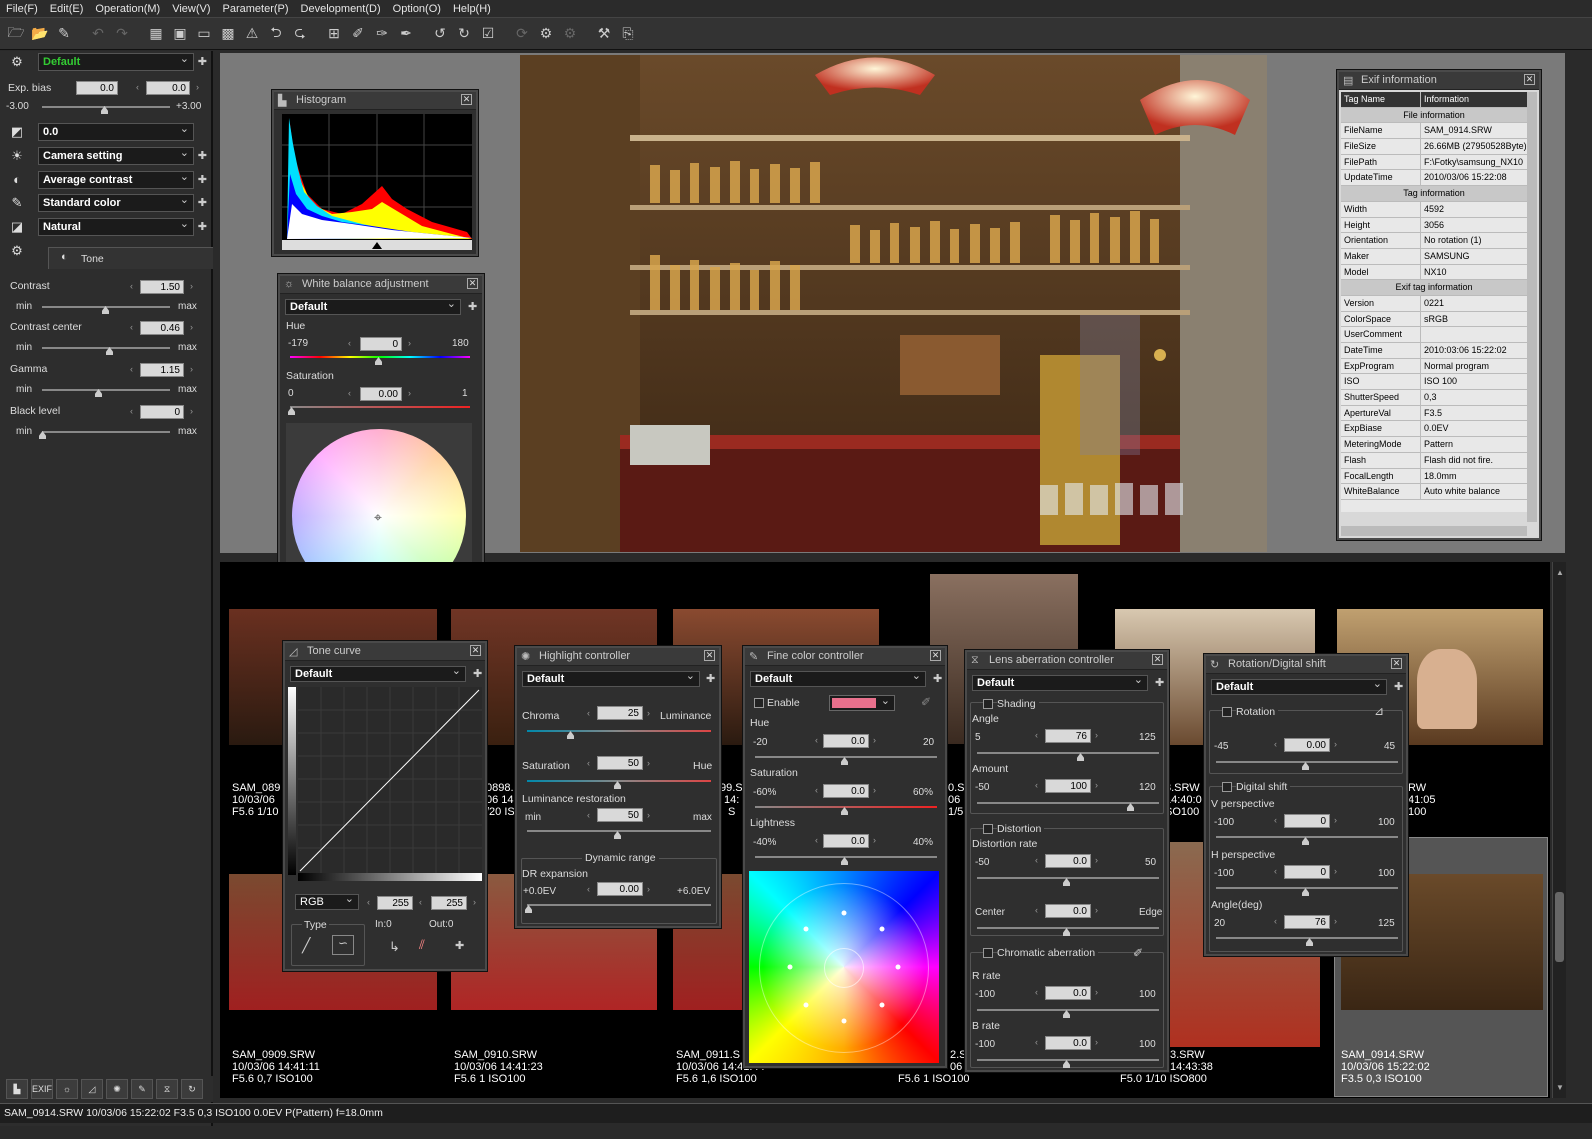 The width and height of the screenshot is (1592, 1139). Describe the element at coordinates (1434, 429) in the screenshot. I see `exif-row: ExpBiase 0.0EV` at that location.